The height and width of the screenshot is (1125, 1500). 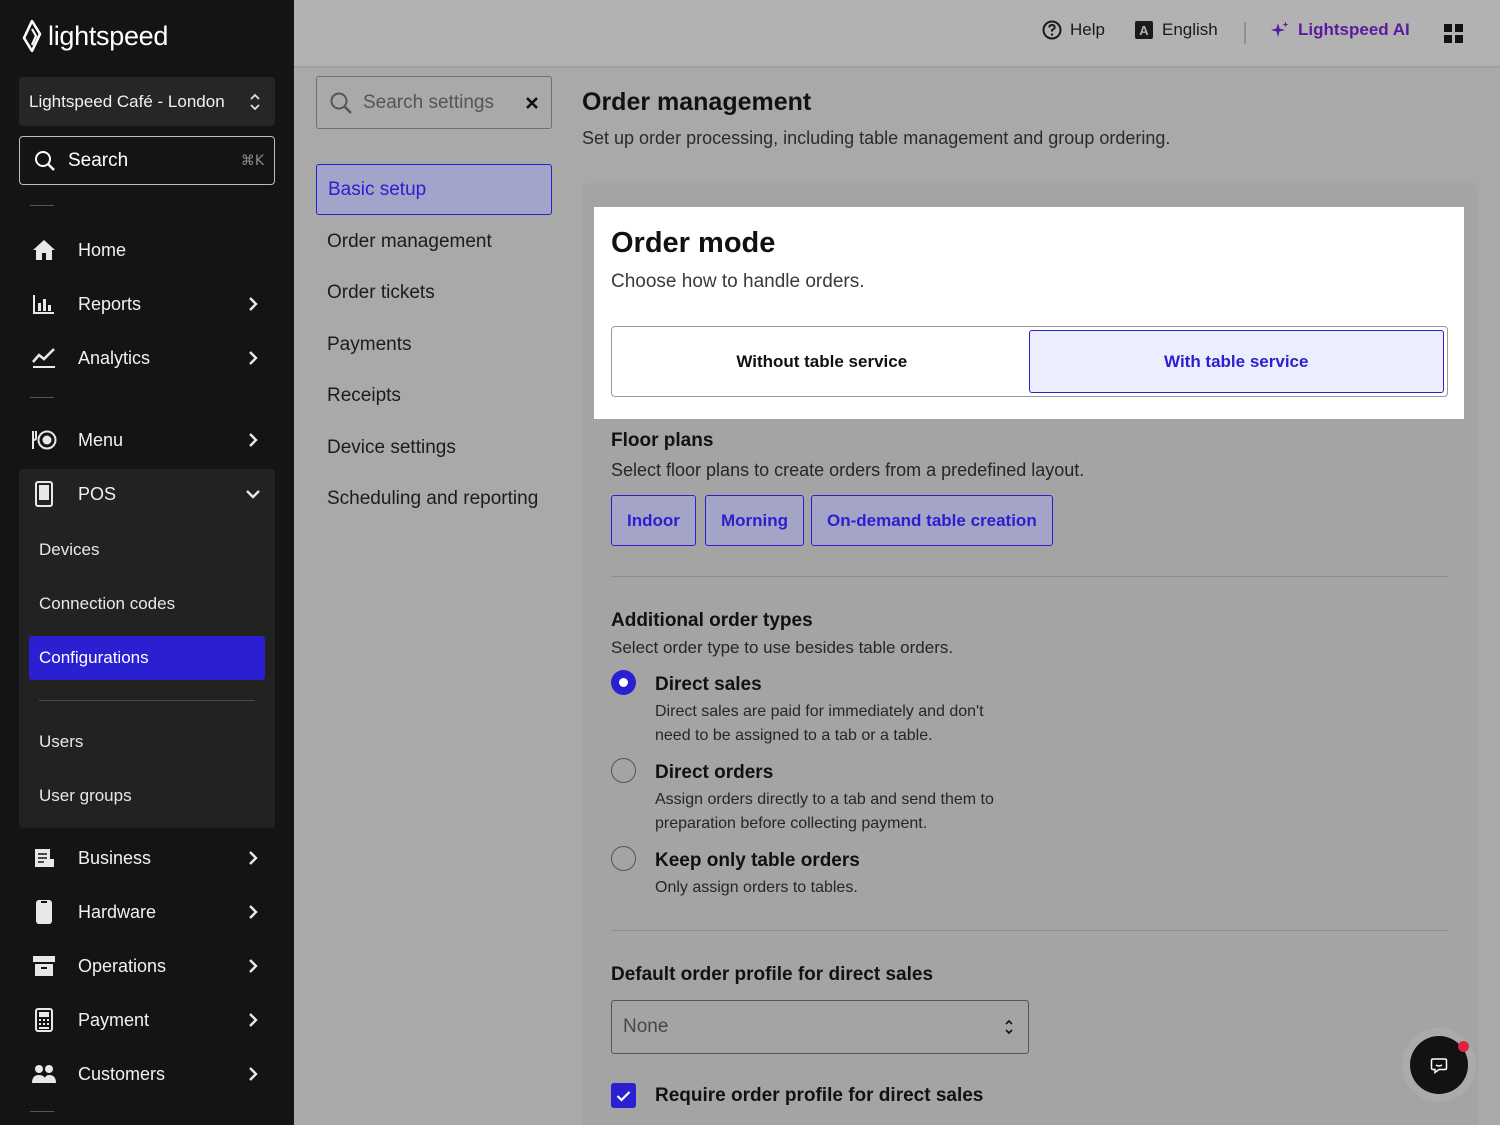 I want to click on sidebar-item-label: Business, so click(x=115, y=857).